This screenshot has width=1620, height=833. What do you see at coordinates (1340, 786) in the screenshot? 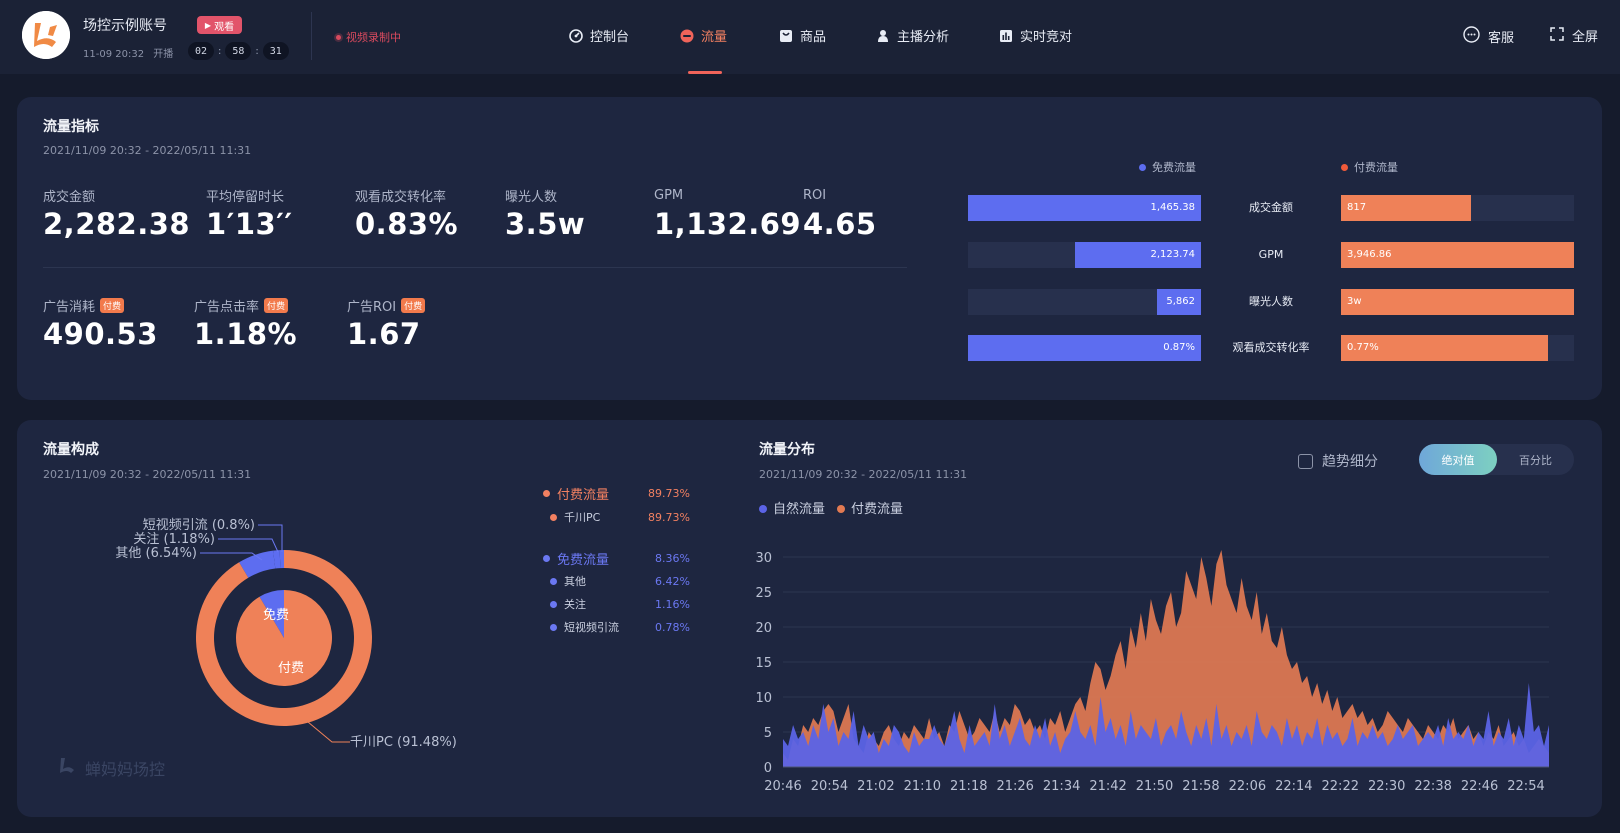
I see `x-tick-label: 22:22` at bounding box center [1340, 786].